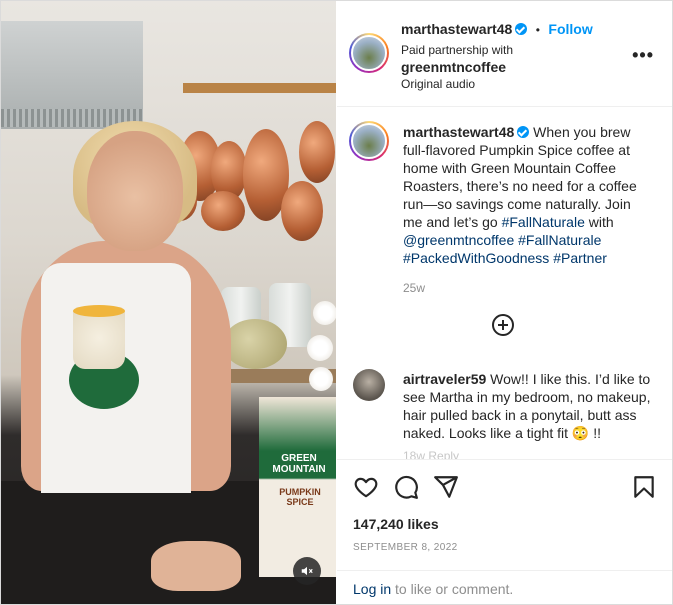 This screenshot has width=673, height=605. Describe the element at coordinates (458, 240) in the screenshot. I see `mention-link: @greenmtncoffee` at that location.